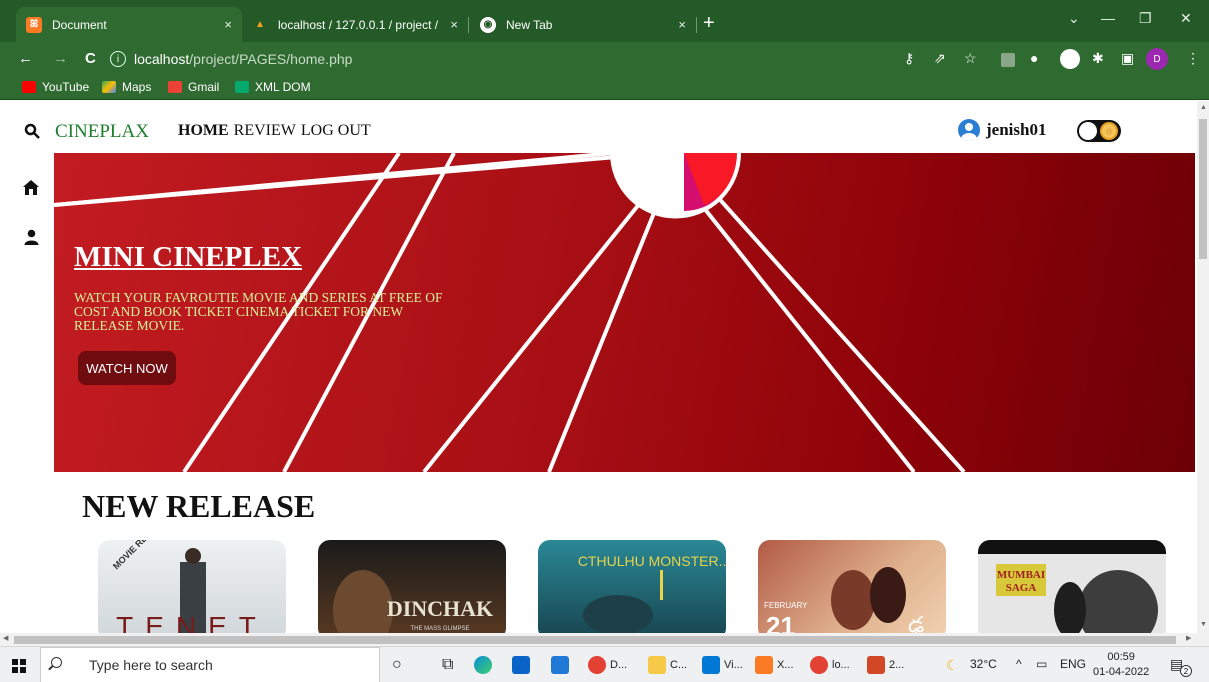 Image resolution: width=1209 pixels, height=682 pixels. I want to click on star-icon: ☆, so click(970, 58).